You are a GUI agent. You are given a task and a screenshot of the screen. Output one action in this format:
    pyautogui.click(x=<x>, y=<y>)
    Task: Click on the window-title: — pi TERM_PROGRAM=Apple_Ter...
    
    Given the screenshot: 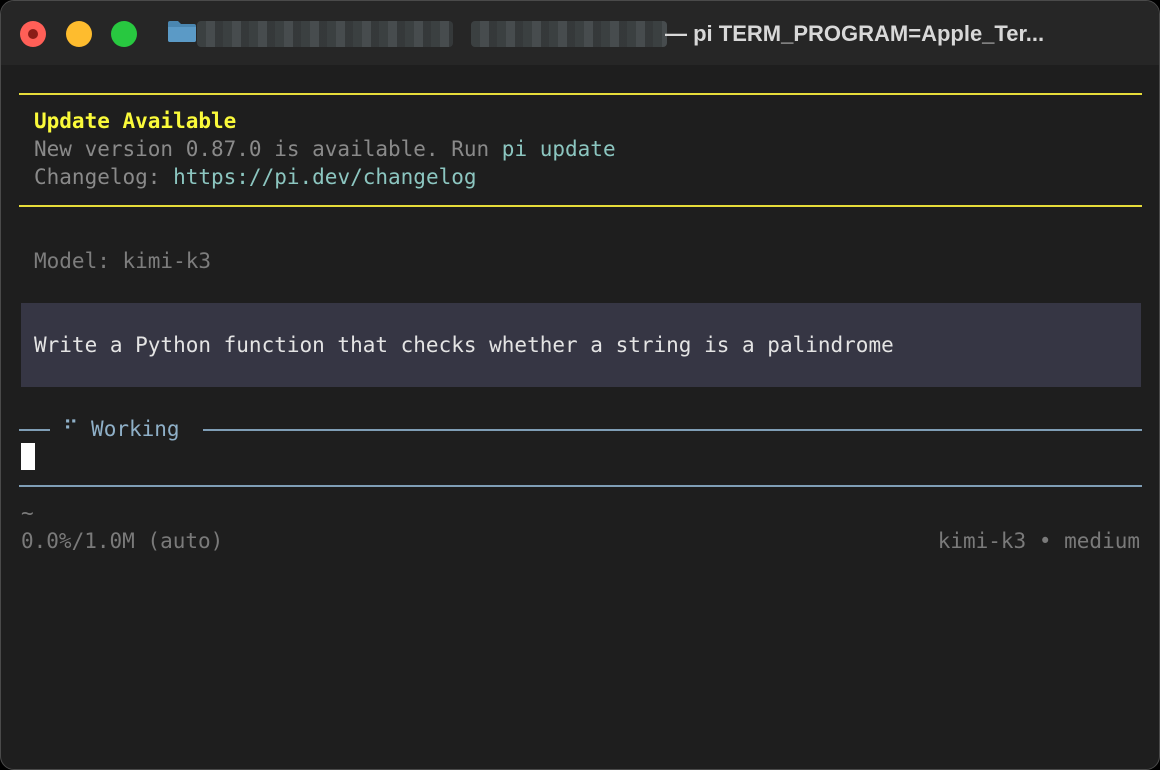 What is the action you would take?
    pyautogui.click(x=855, y=33)
    